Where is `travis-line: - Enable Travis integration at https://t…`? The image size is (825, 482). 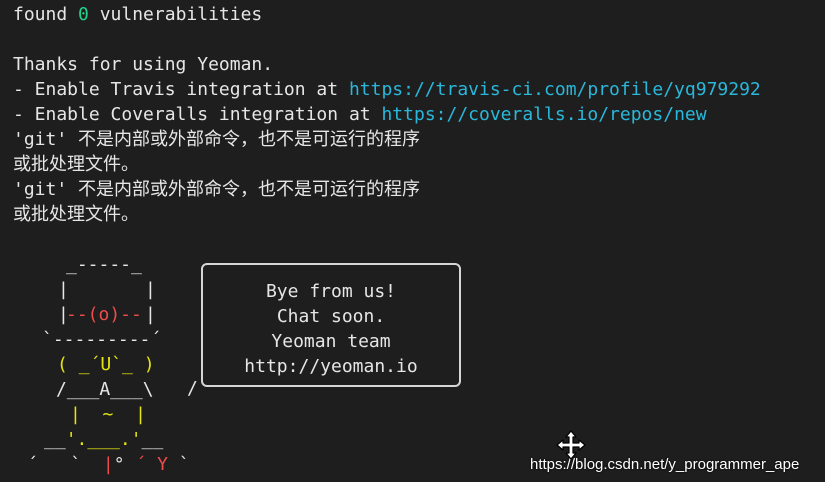 travis-line: - Enable Travis integration at https://t… is located at coordinates (387, 89).